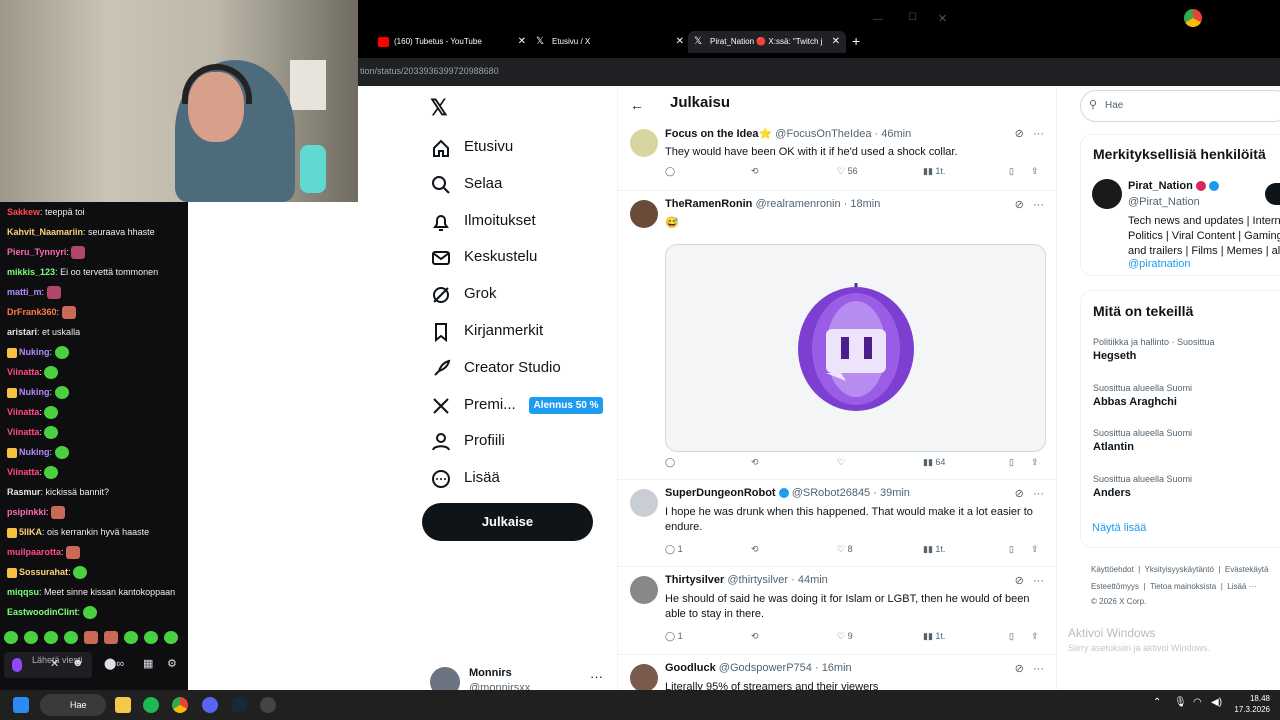 The width and height of the screenshot is (1280, 720). Describe the element at coordinates (1019, 581) in the screenshot. I see `grok-icon: ⊘` at that location.